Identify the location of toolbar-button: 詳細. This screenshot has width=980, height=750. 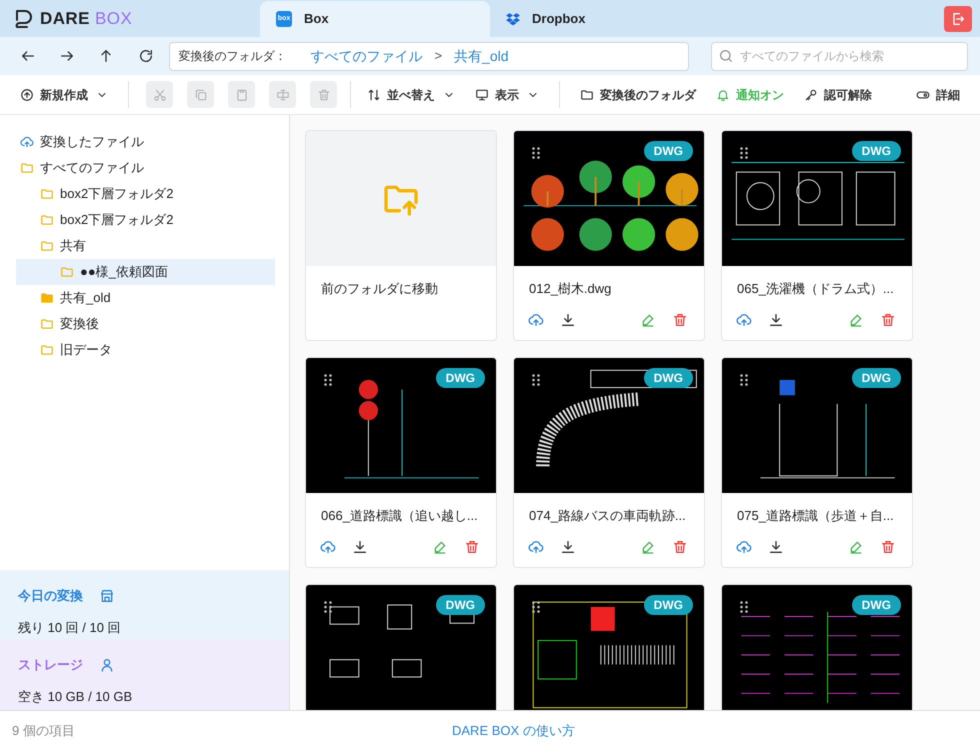
(938, 94).